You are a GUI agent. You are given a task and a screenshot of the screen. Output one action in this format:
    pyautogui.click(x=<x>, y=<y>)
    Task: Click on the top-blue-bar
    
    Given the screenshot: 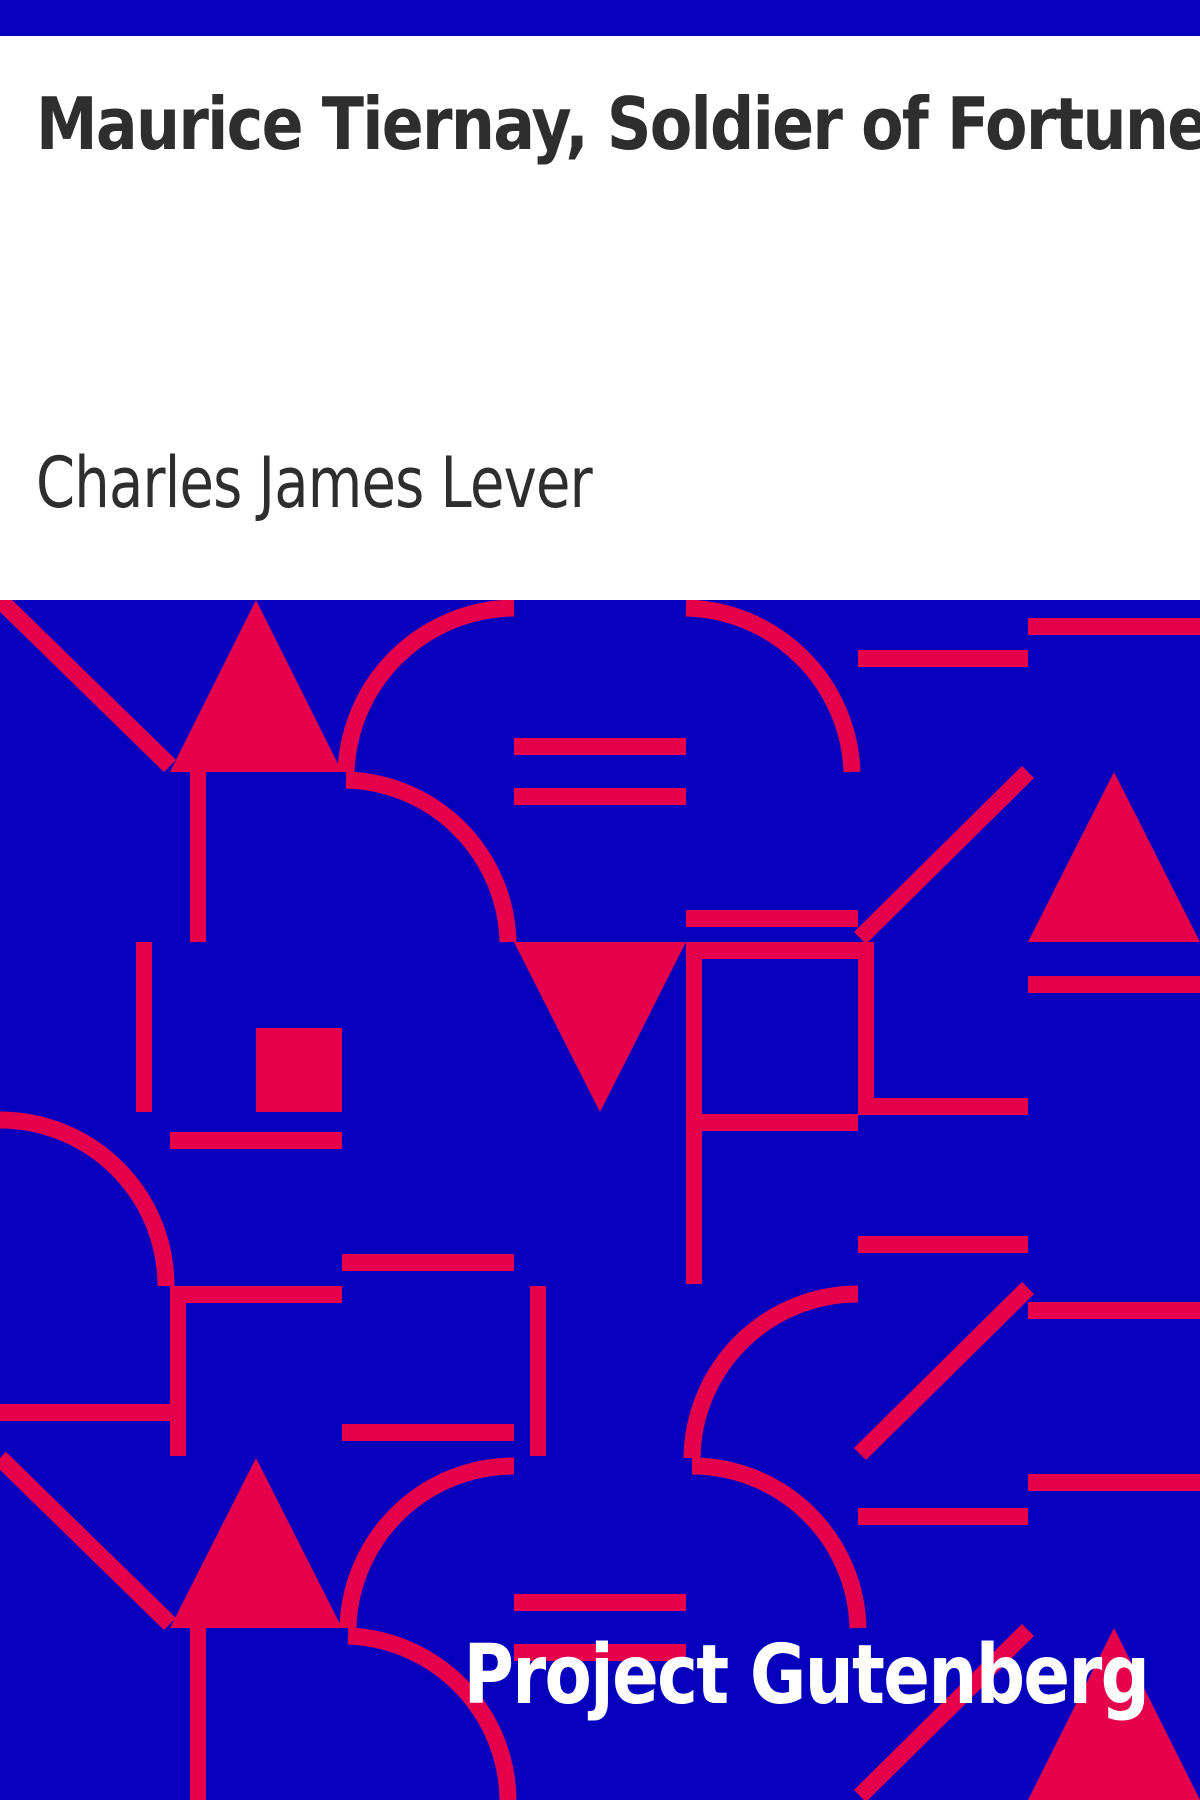 What is the action you would take?
    pyautogui.click(x=600, y=18)
    